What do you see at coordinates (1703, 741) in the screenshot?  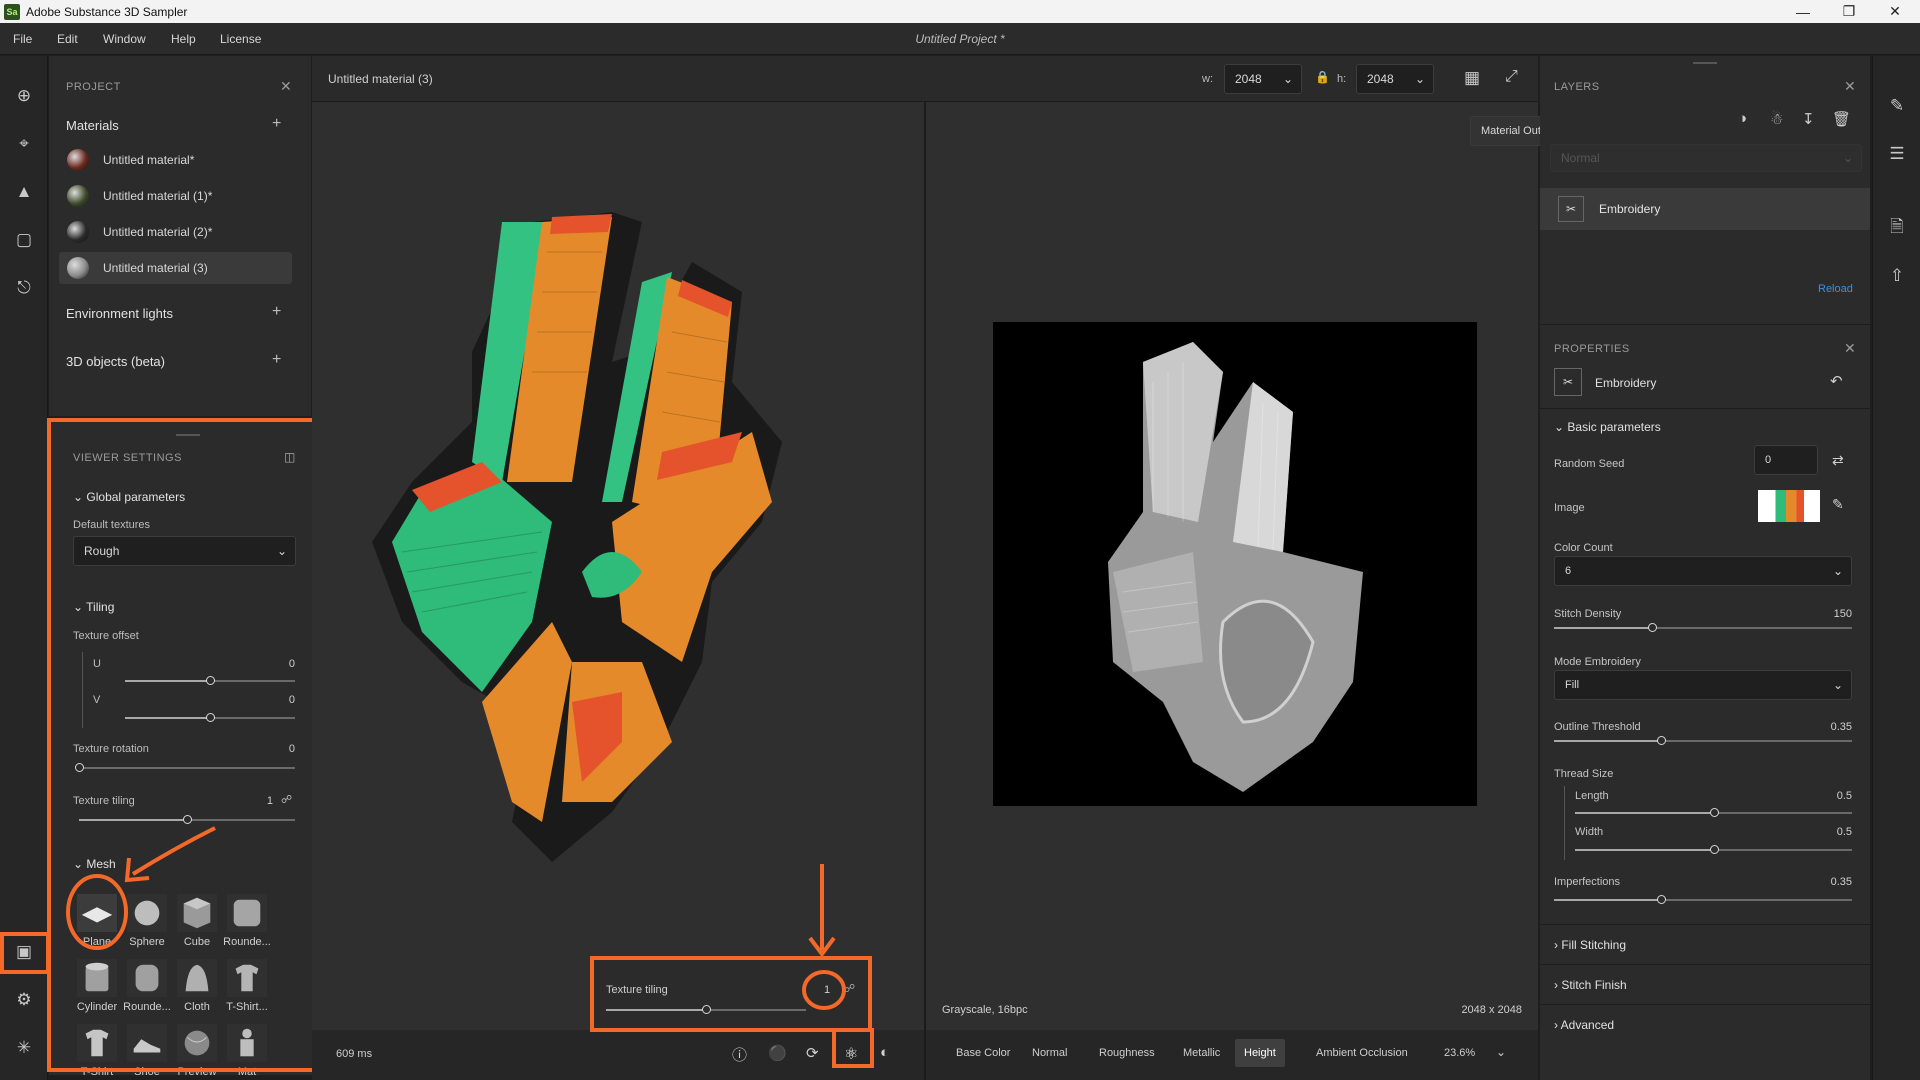 I see `outline-threshold-slider` at bounding box center [1703, 741].